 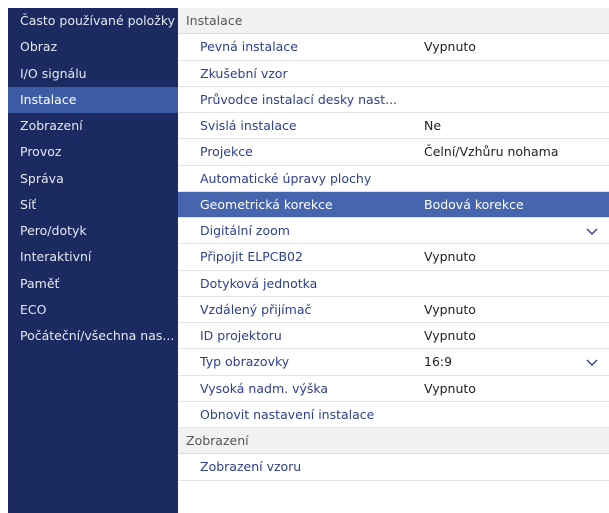 What do you see at coordinates (393, 310) in the screenshot?
I see `setting-row-remote-receiver: Vzdálený přijímač Vypnuto` at bounding box center [393, 310].